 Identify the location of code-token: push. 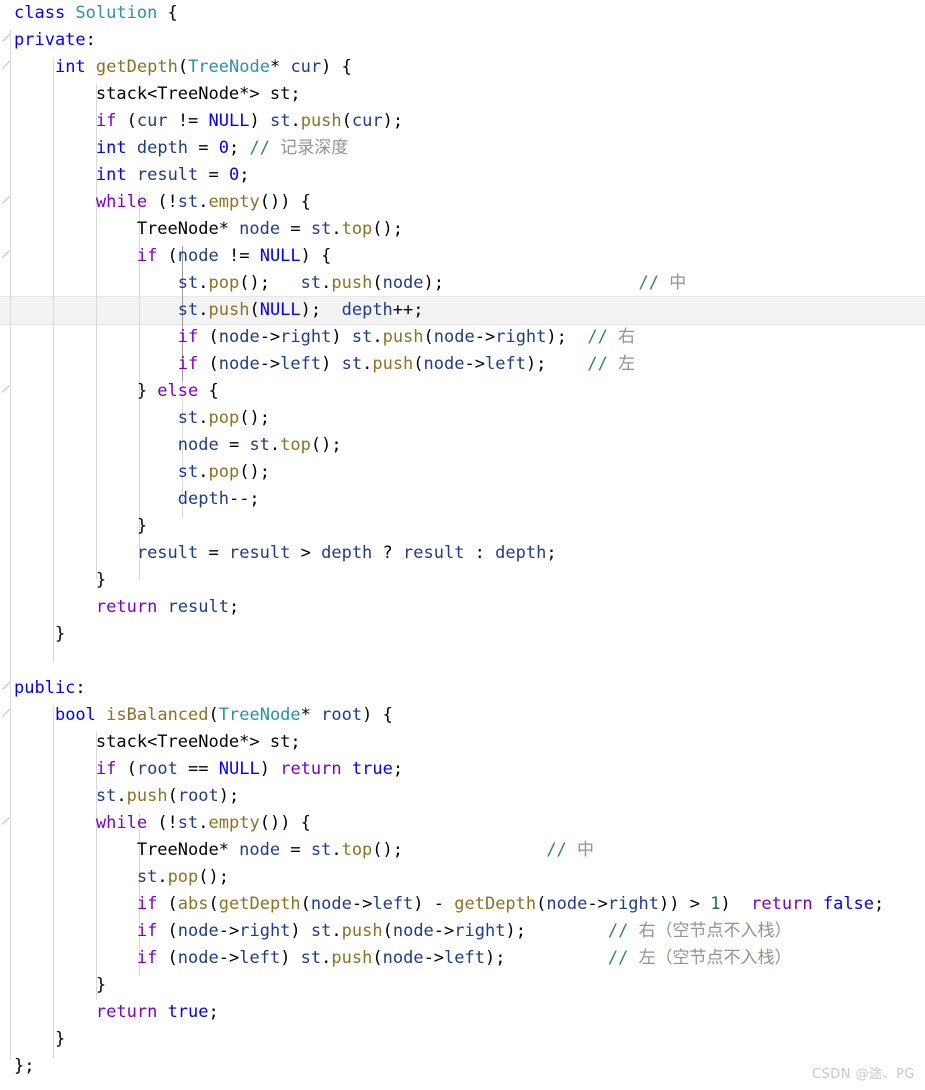
(403, 337).